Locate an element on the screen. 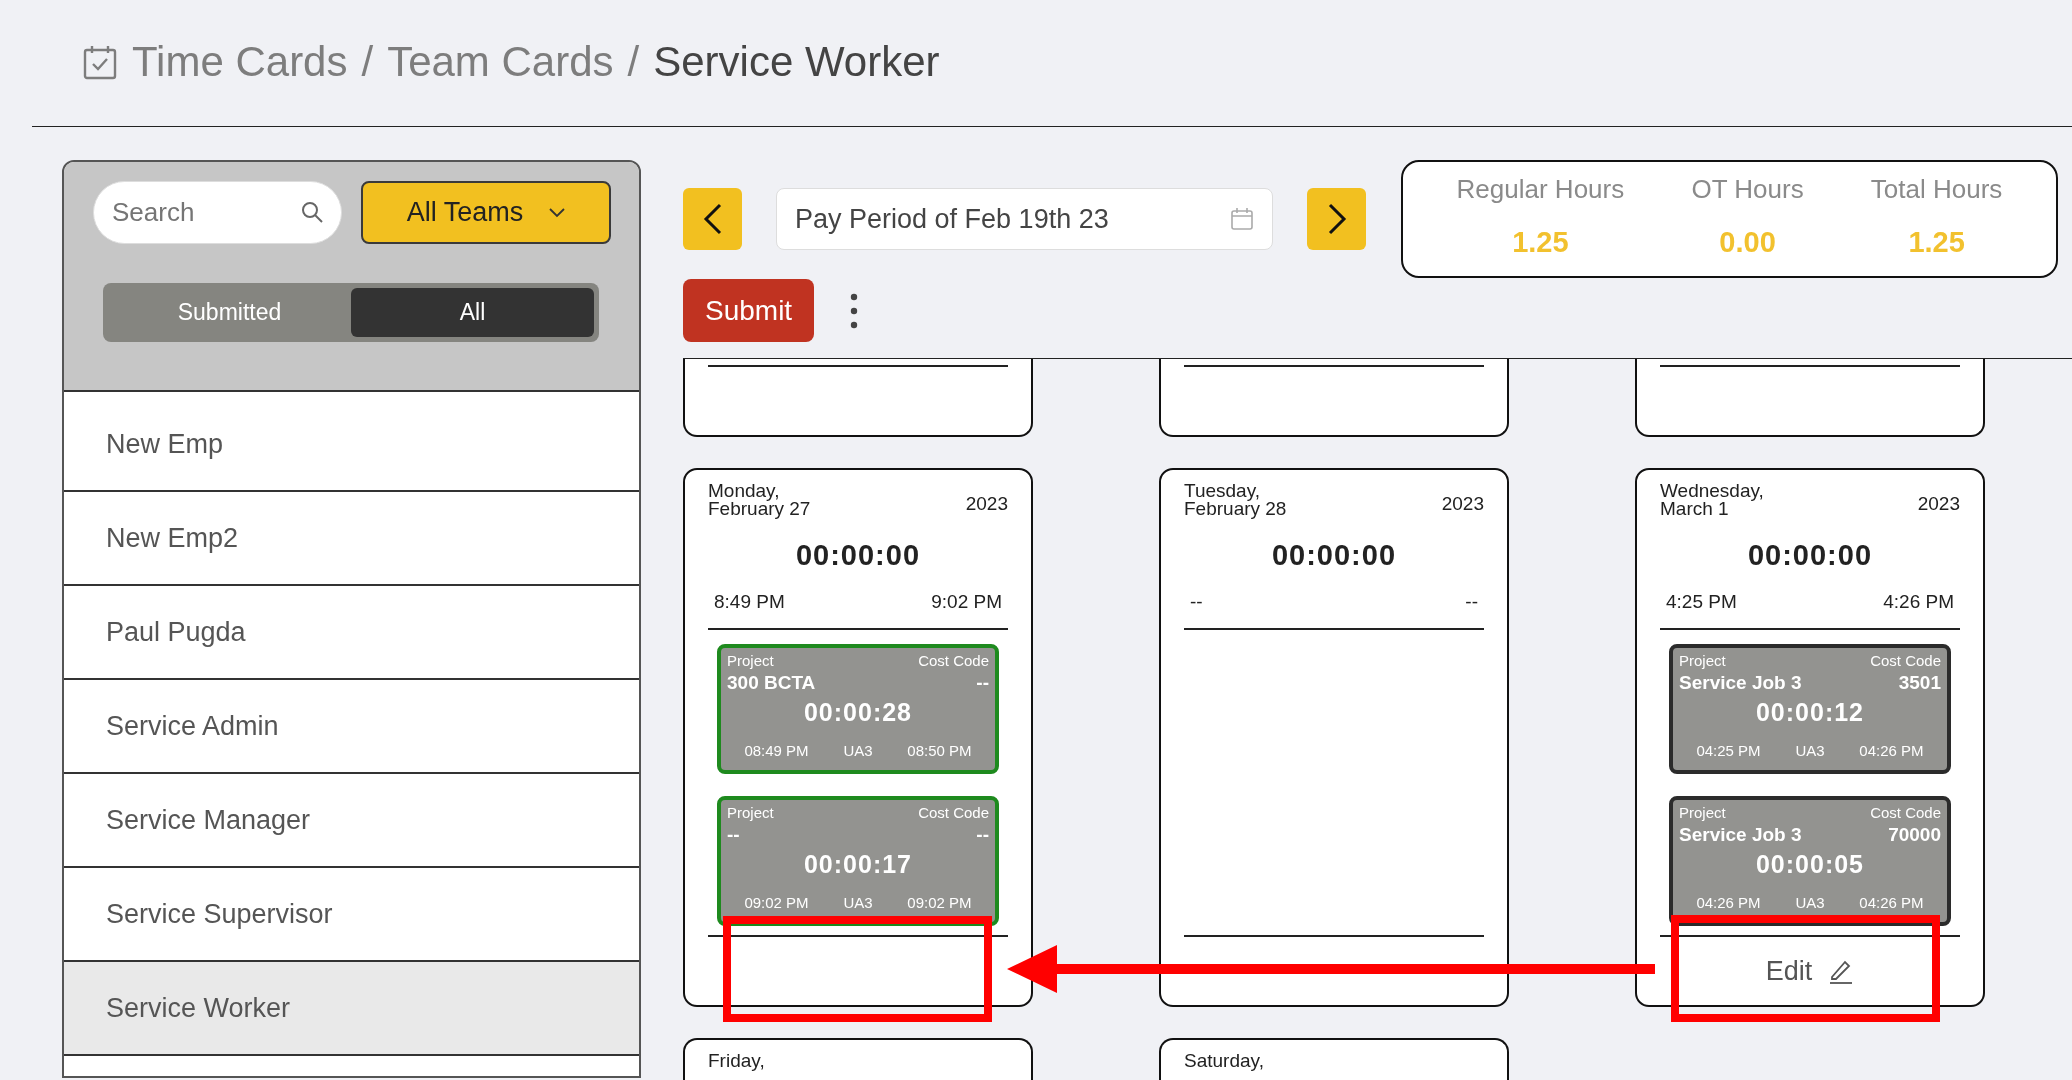  submit-button: Submit is located at coordinates (749, 310).